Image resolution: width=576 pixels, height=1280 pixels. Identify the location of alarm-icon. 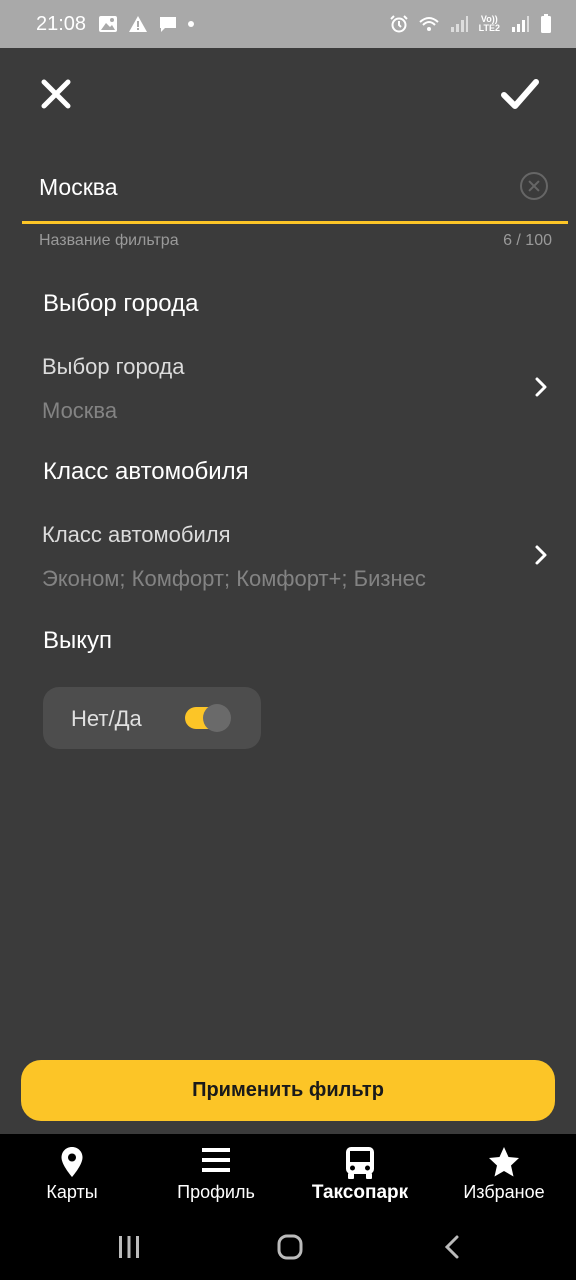
(398, 24).